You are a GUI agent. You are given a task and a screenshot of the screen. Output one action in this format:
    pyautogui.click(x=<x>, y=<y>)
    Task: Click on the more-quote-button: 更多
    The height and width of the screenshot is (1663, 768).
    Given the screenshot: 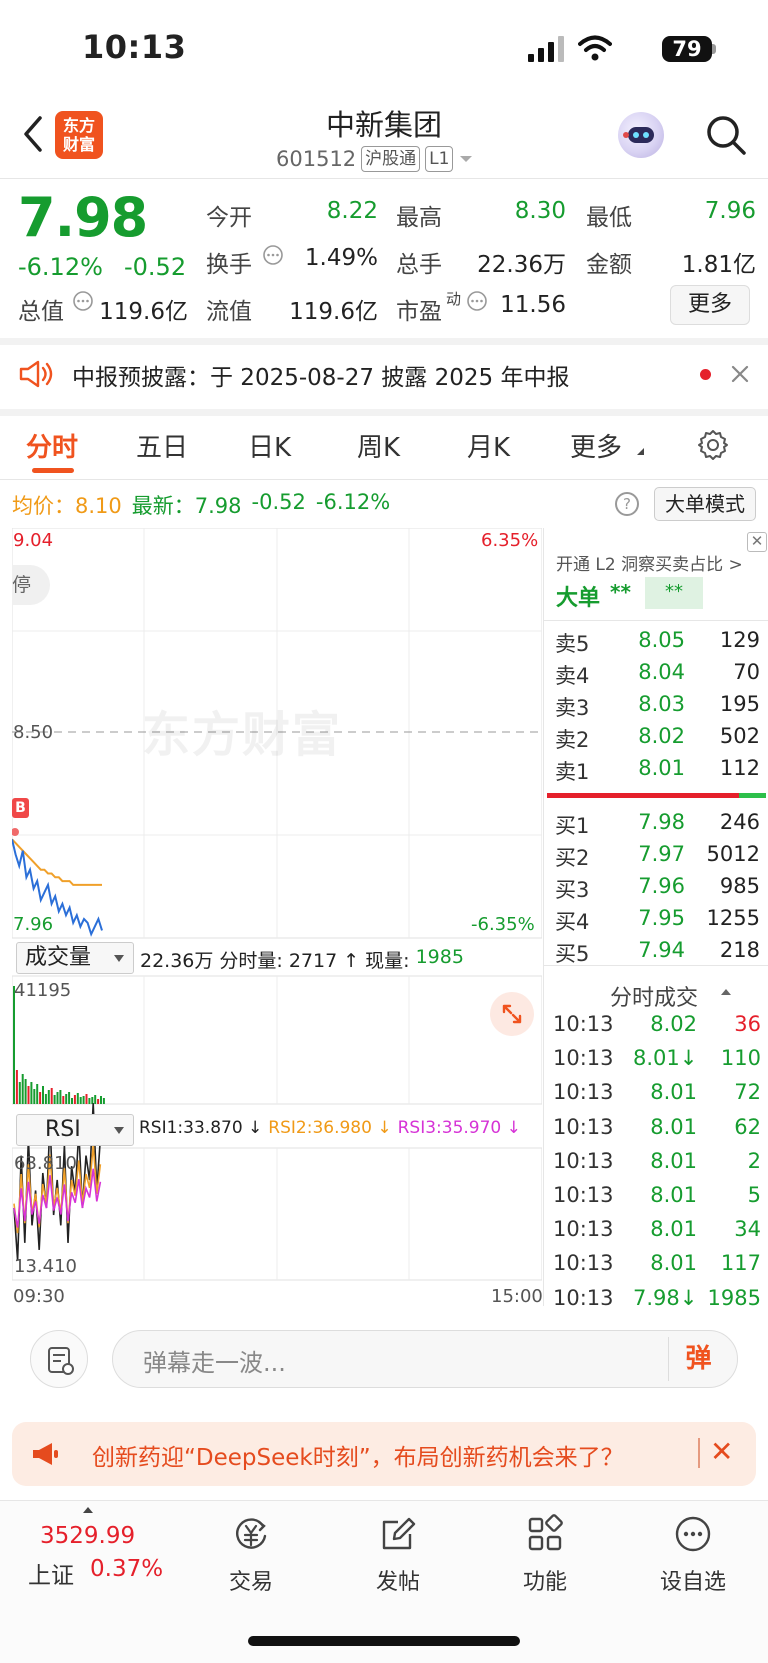 What is the action you would take?
    pyautogui.click(x=710, y=305)
    